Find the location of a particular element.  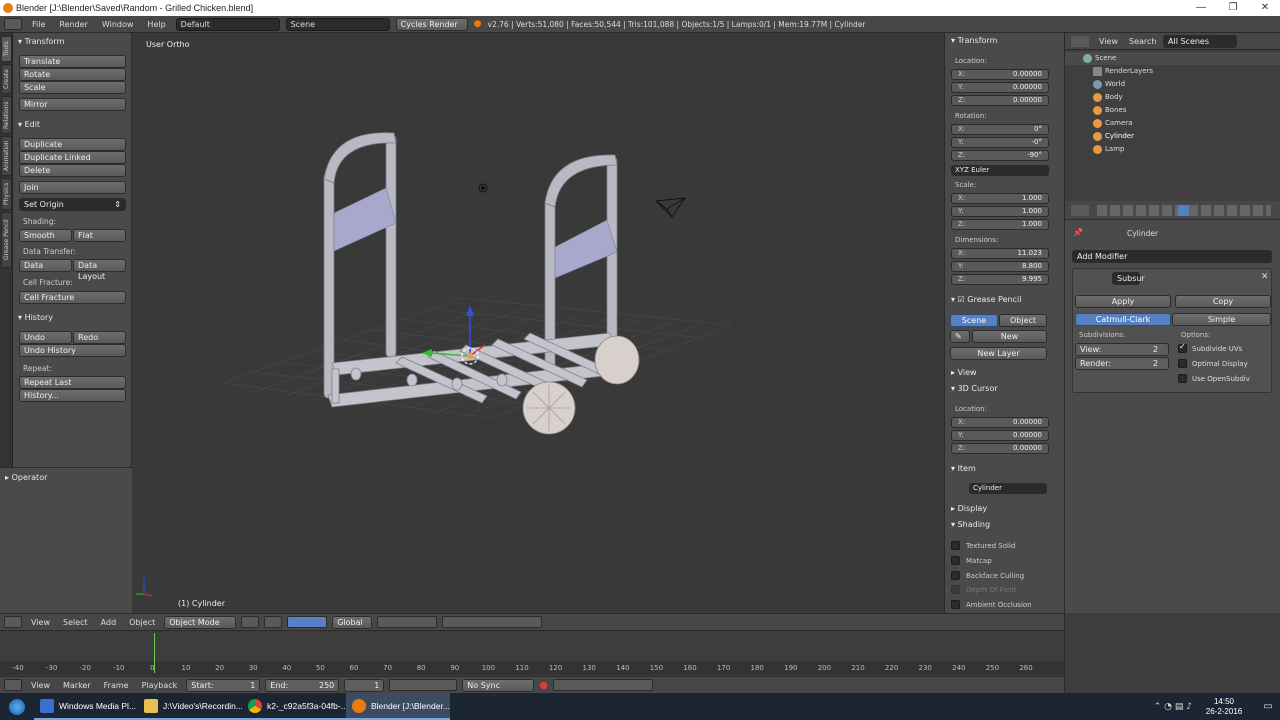

pivot-point-icon is located at coordinates (273, 622).